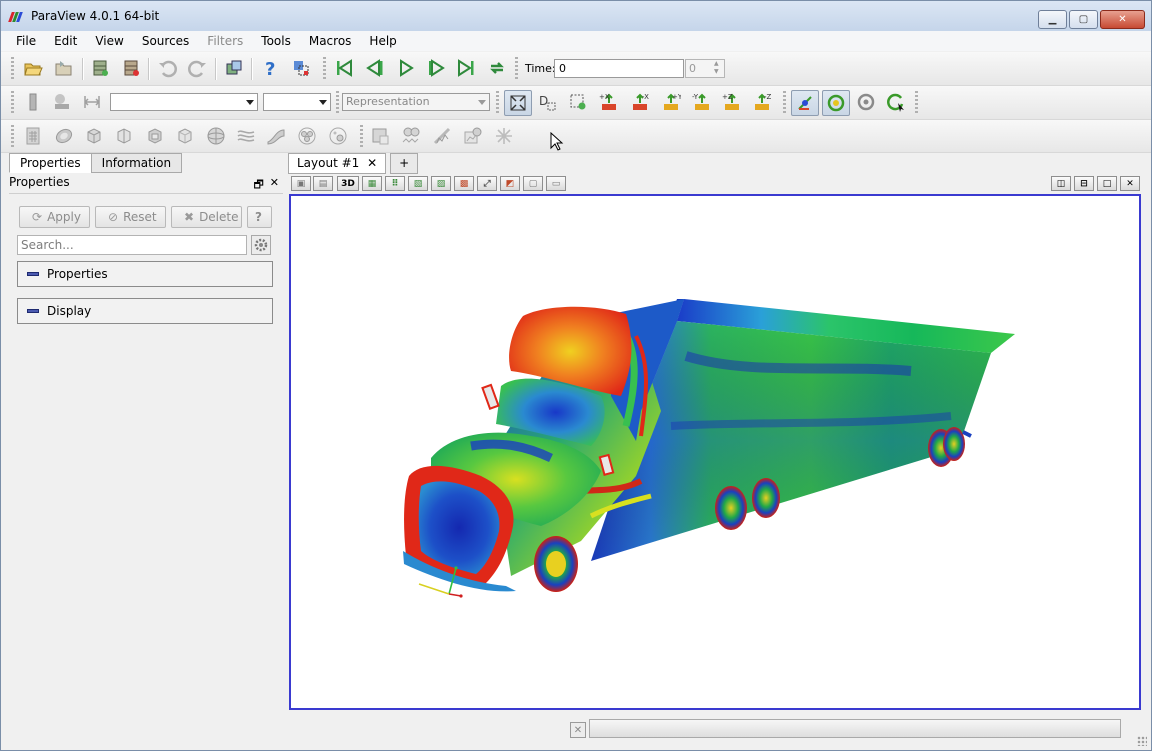 The image size is (1152, 751). I want to click on maximize-button: ▢, so click(1083, 19).